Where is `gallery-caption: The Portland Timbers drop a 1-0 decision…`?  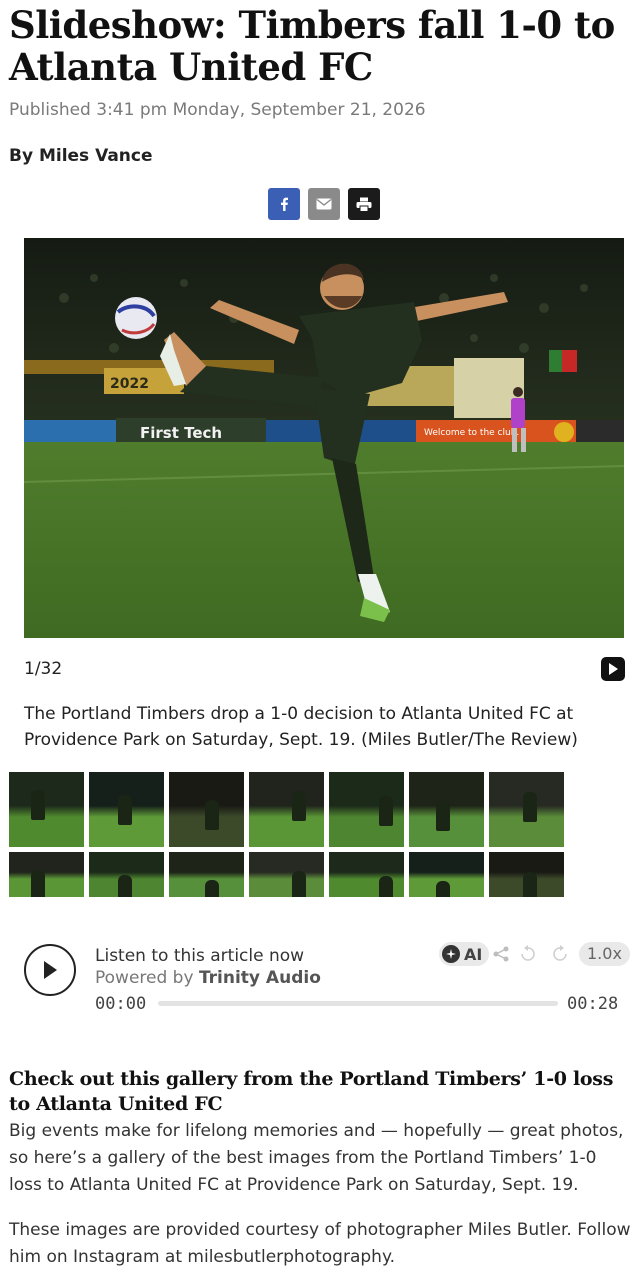 gallery-caption: The Portland Timbers drop a 1-0 decision… is located at coordinates (301, 727).